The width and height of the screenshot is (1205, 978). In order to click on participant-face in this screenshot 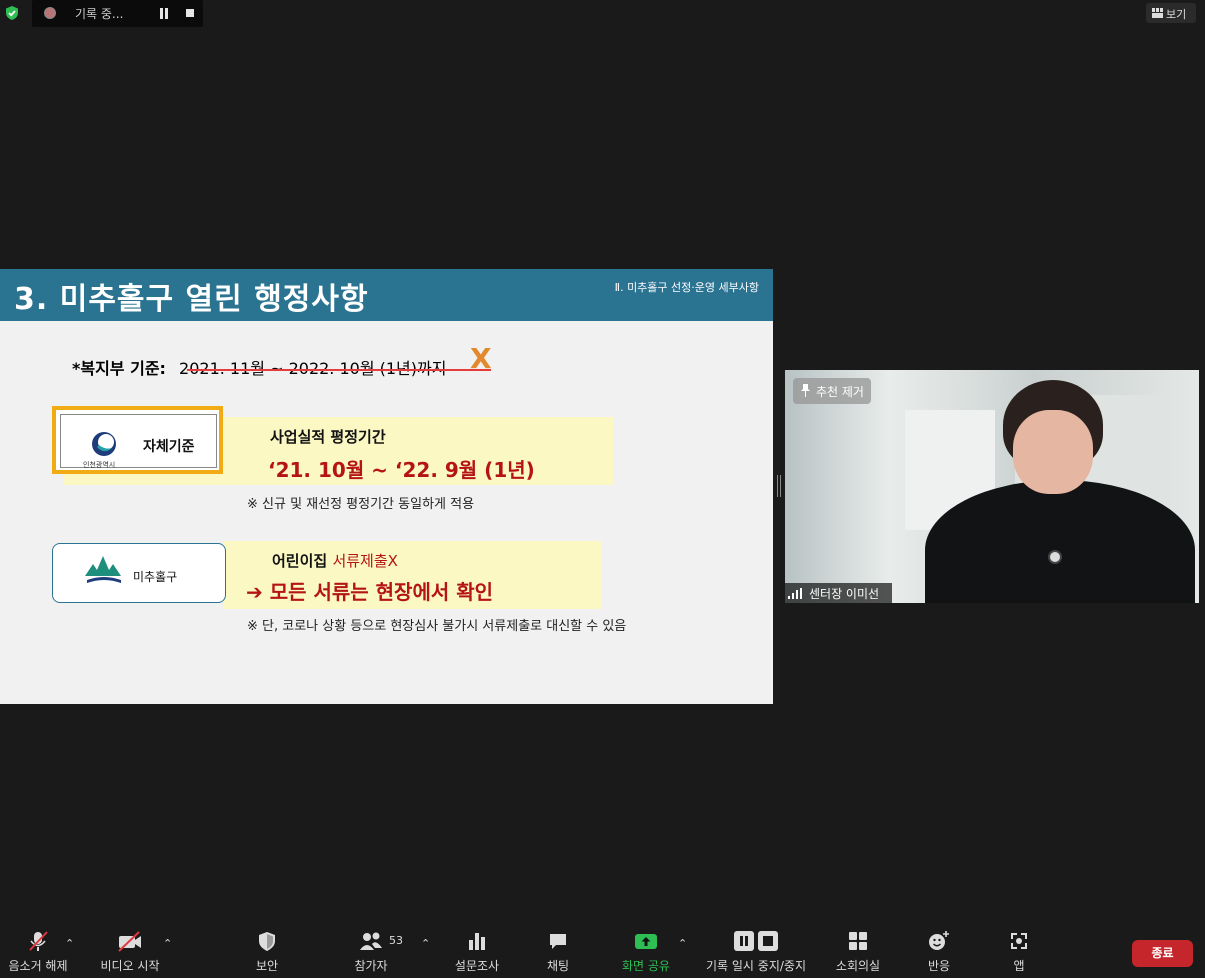, I will do `click(1053, 452)`.